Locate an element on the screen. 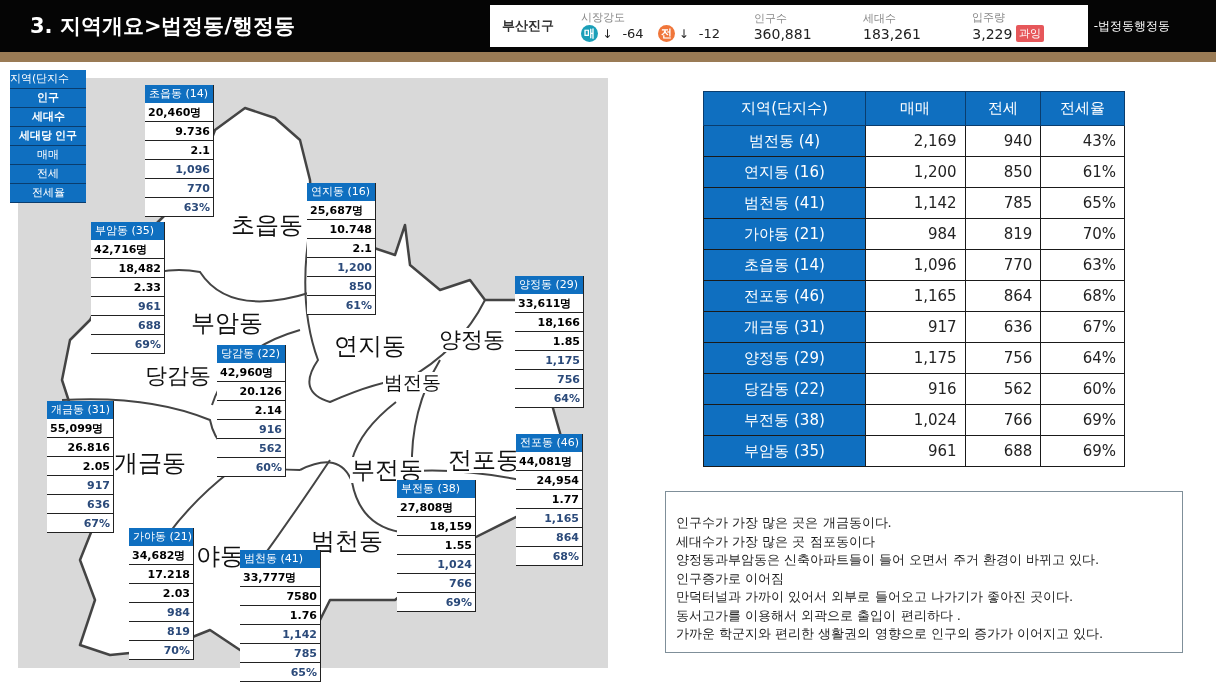  district-label: 범천동 is located at coordinates (347, 541).